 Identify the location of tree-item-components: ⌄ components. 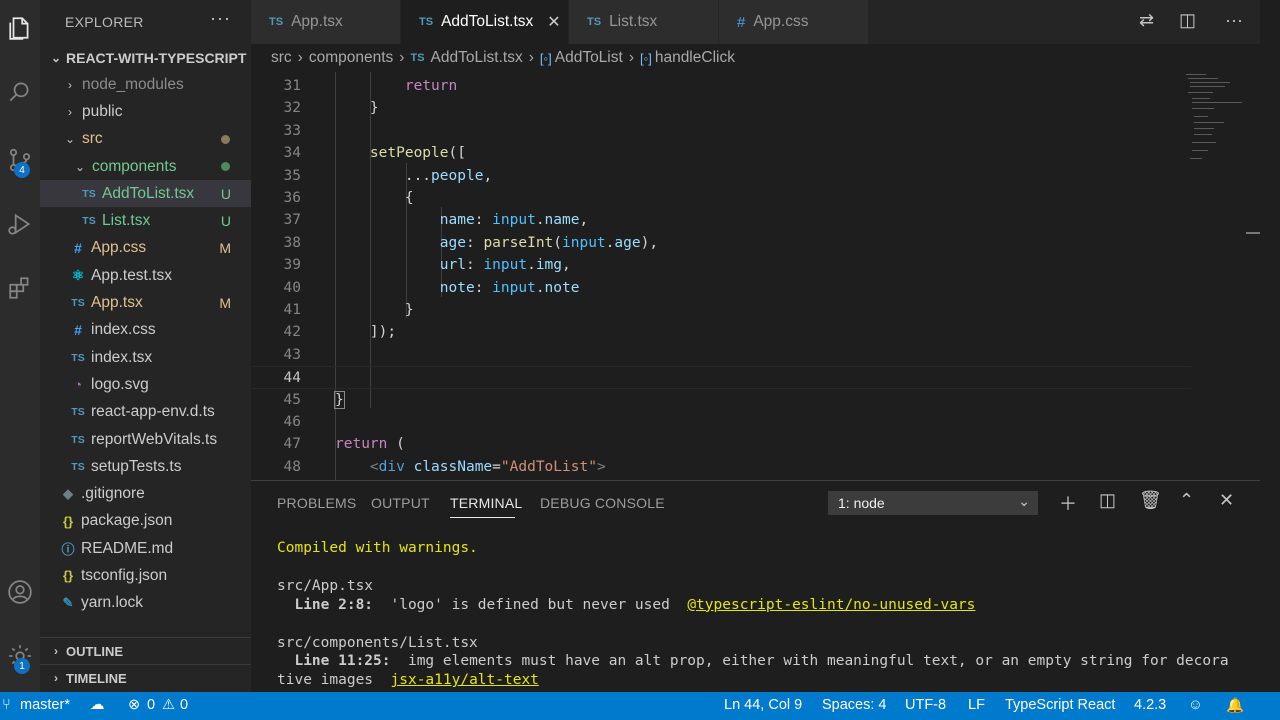
(145, 166).